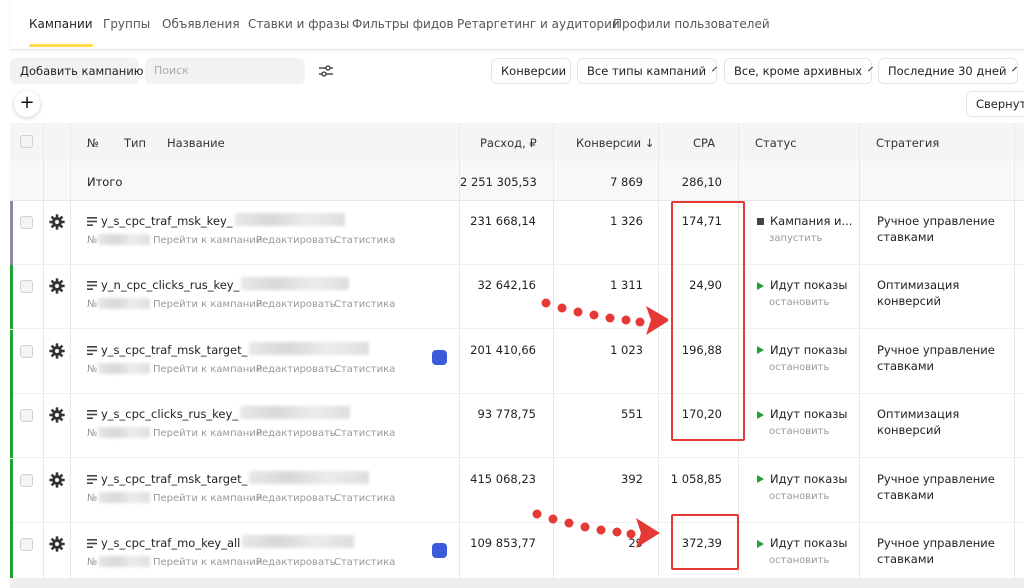 The height and width of the screenshot is (588, 1024). I want to click on col-number: №, so click(93, 143).